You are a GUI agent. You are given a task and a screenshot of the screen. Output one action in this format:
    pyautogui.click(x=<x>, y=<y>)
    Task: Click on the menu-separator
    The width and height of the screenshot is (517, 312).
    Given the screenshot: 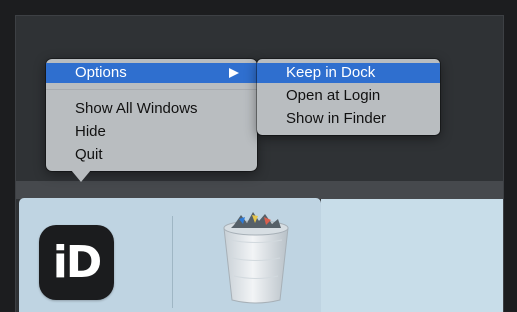 What is the action you would take?
    pyautogui.click(x=151, y=89)
    